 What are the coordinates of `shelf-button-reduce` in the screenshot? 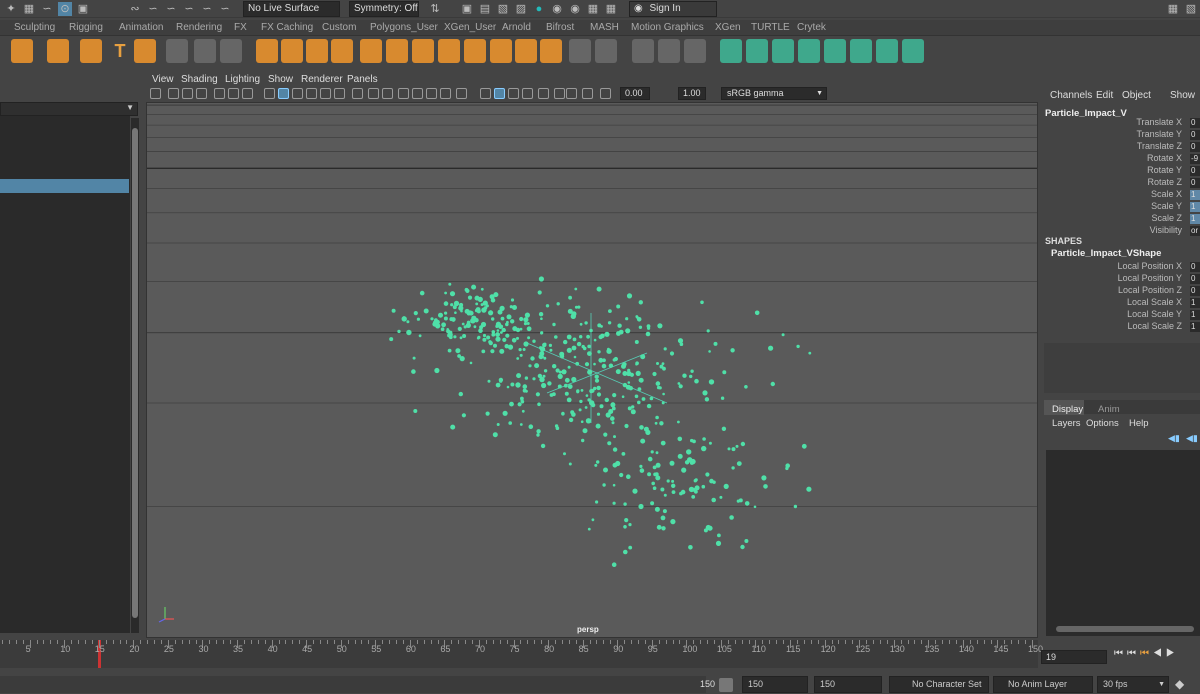 It's located at (551, 51).